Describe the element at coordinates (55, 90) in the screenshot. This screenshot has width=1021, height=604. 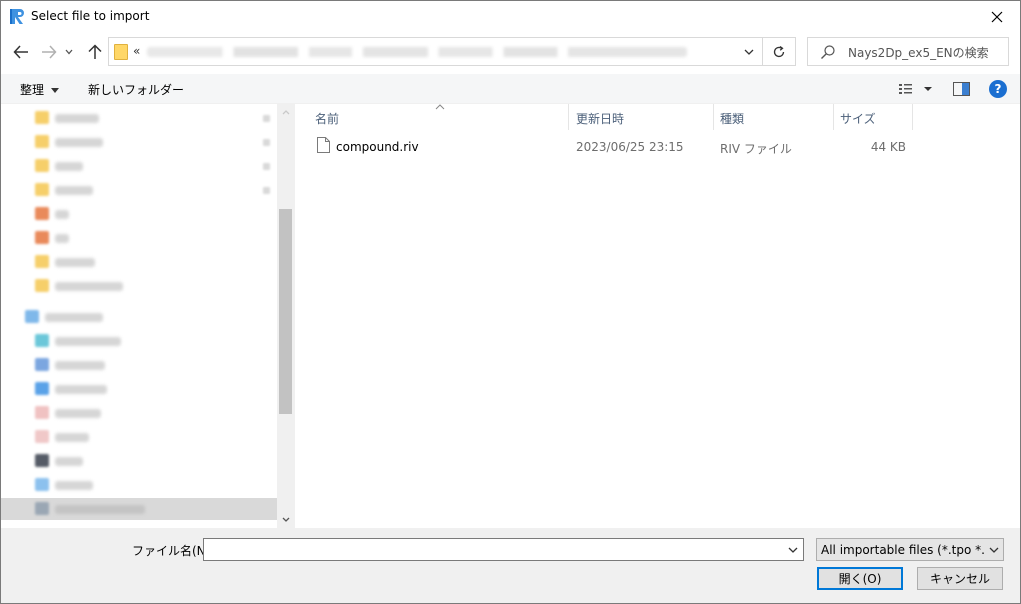
I see `caret-down-icon` at that location.